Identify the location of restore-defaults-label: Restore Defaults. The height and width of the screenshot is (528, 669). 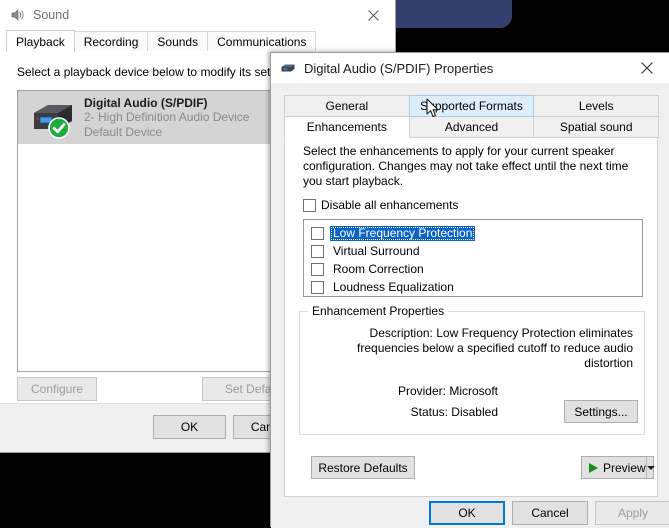
(363, 467).